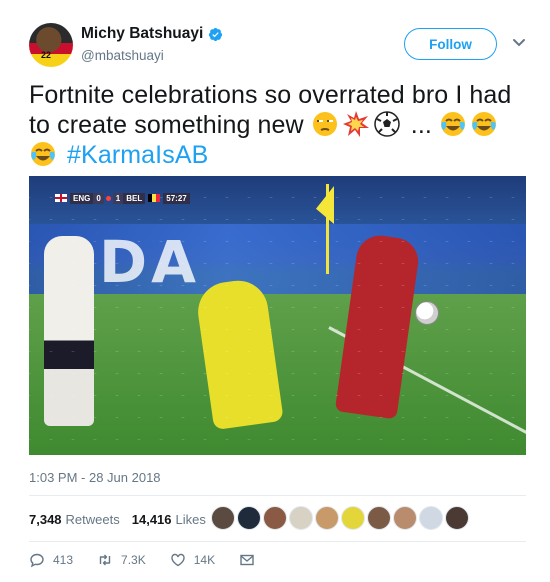 Image resolution: width=550 pixels, height=582 pixels. Describe the element at coordinates (133, 560) in the screenshot. I see `retweet-count: 7.3K` at that location.